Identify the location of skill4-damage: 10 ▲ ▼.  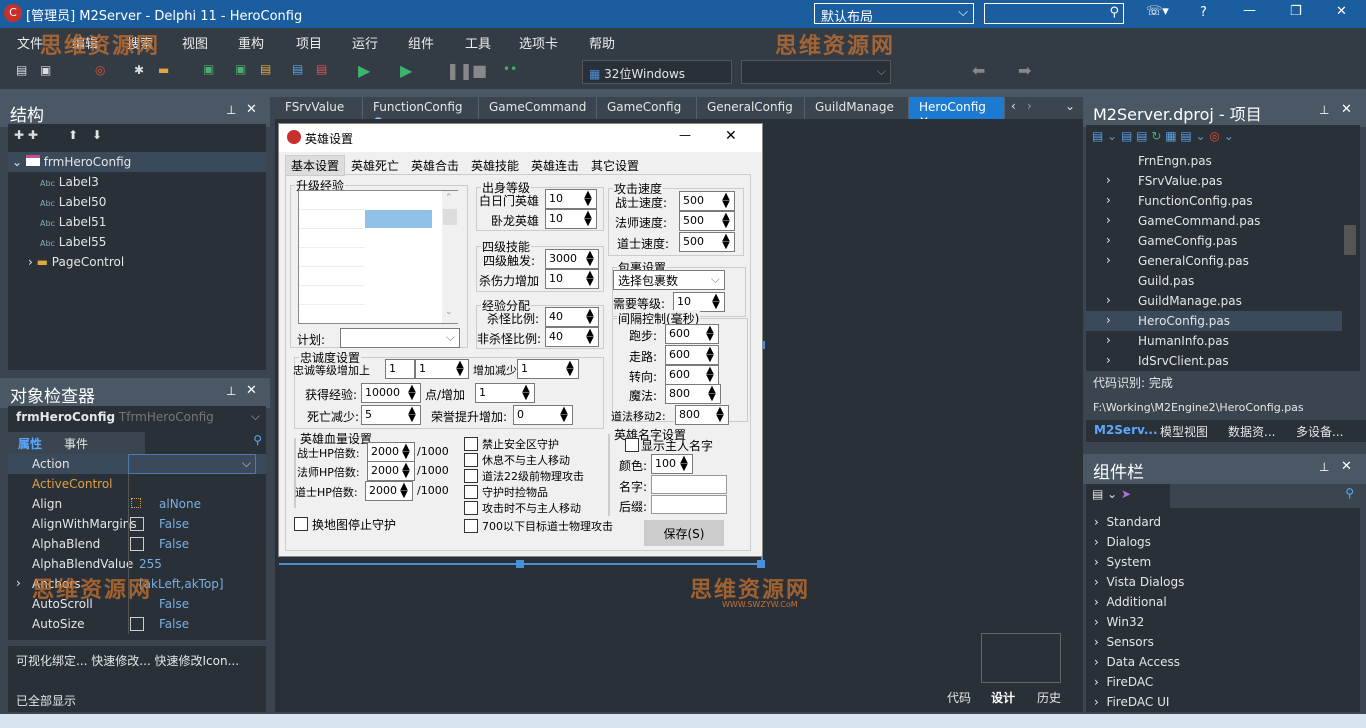
(572, 279).